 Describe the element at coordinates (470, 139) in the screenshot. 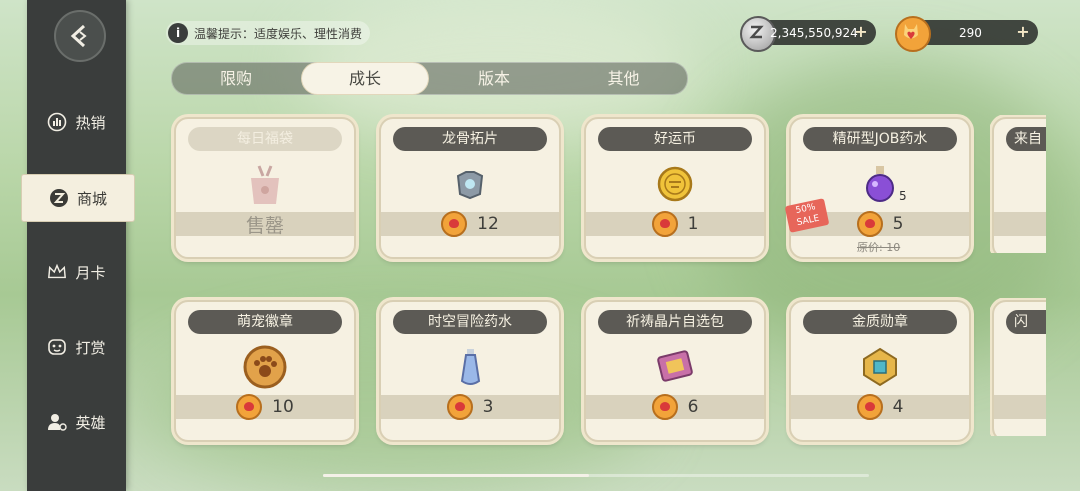

I see `item-title: 龙骨拓片` at that location.